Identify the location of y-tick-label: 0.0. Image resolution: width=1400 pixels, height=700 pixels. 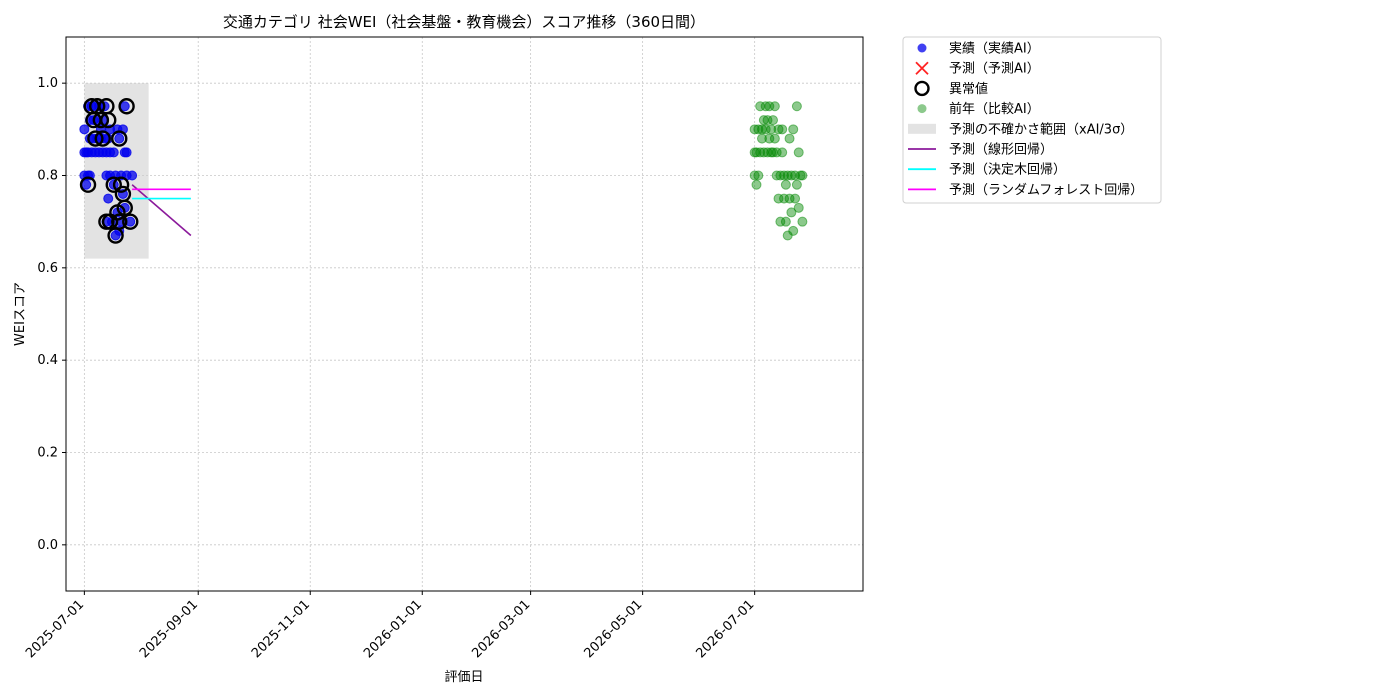
(47, 545).